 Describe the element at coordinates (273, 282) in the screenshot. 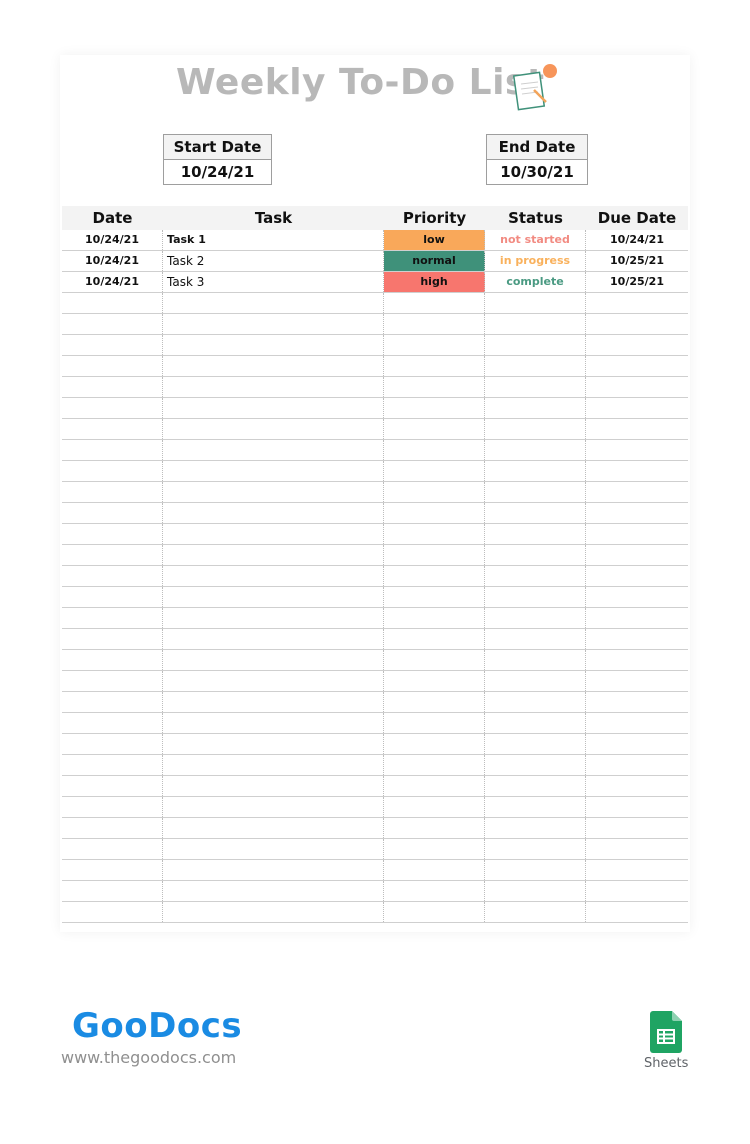

I see `row-task: Task 3` at that location.